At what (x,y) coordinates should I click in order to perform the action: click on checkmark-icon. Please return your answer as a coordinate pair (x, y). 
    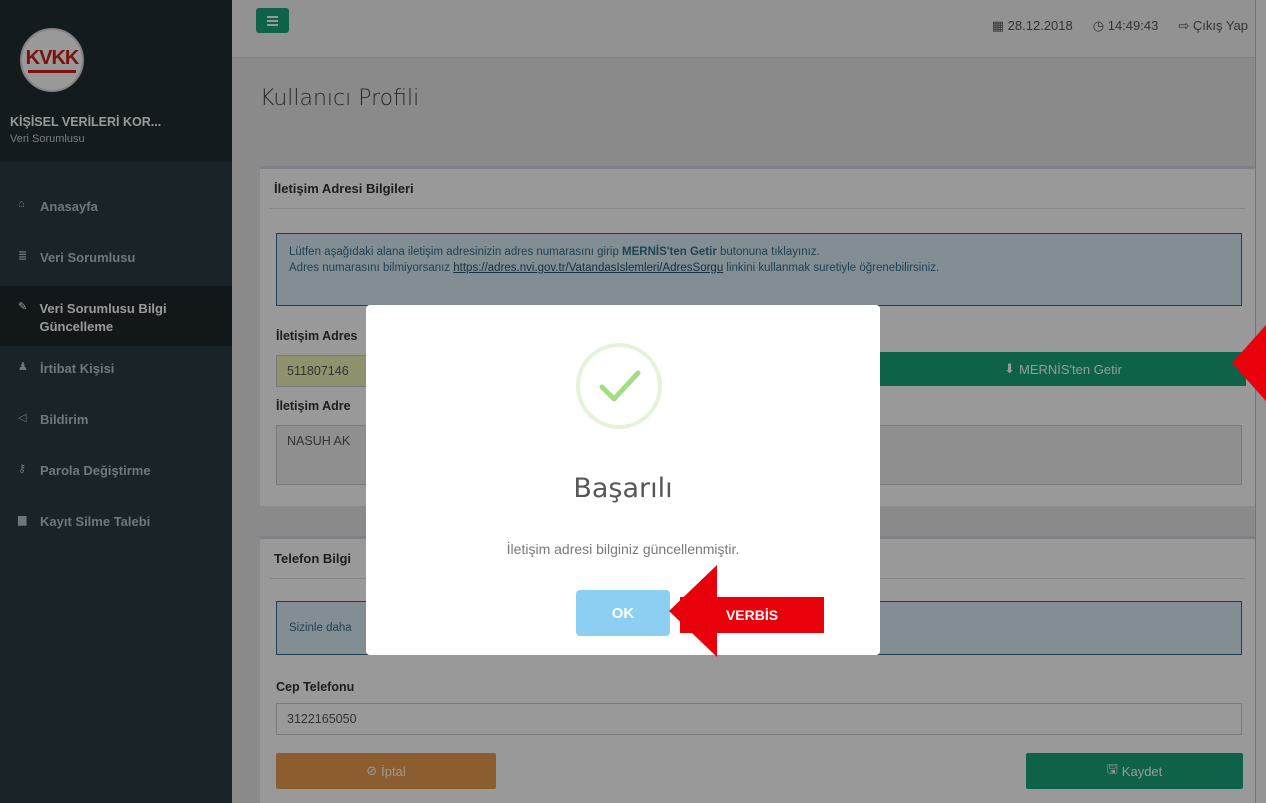
    Looking at the image, I should click on (620, 386).